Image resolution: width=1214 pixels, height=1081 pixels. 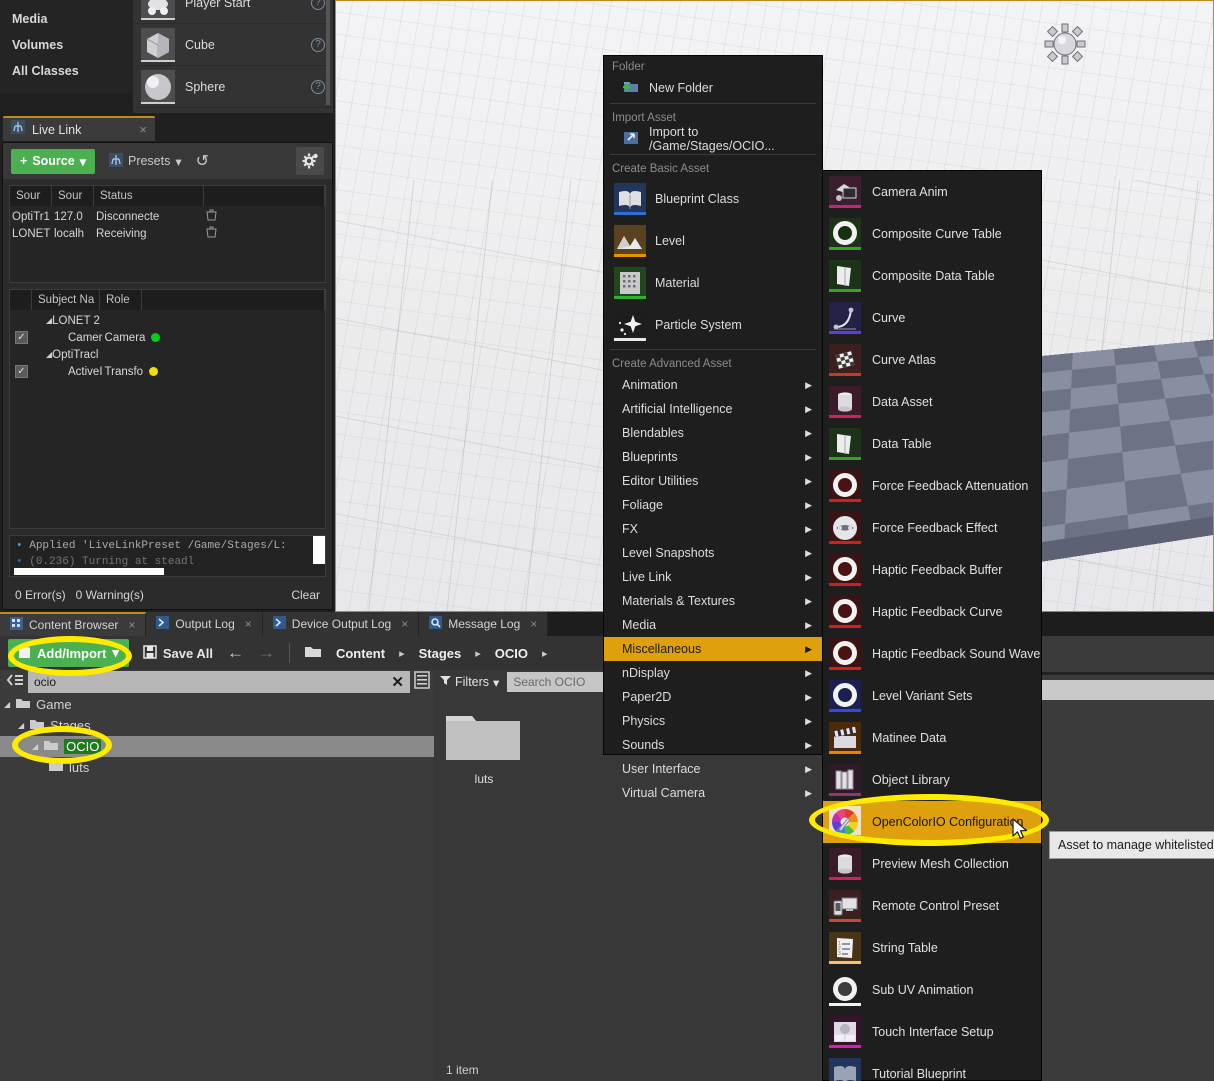 I want to click on tab-content-browser: Content Browser ×, so click(x=73, y=624).